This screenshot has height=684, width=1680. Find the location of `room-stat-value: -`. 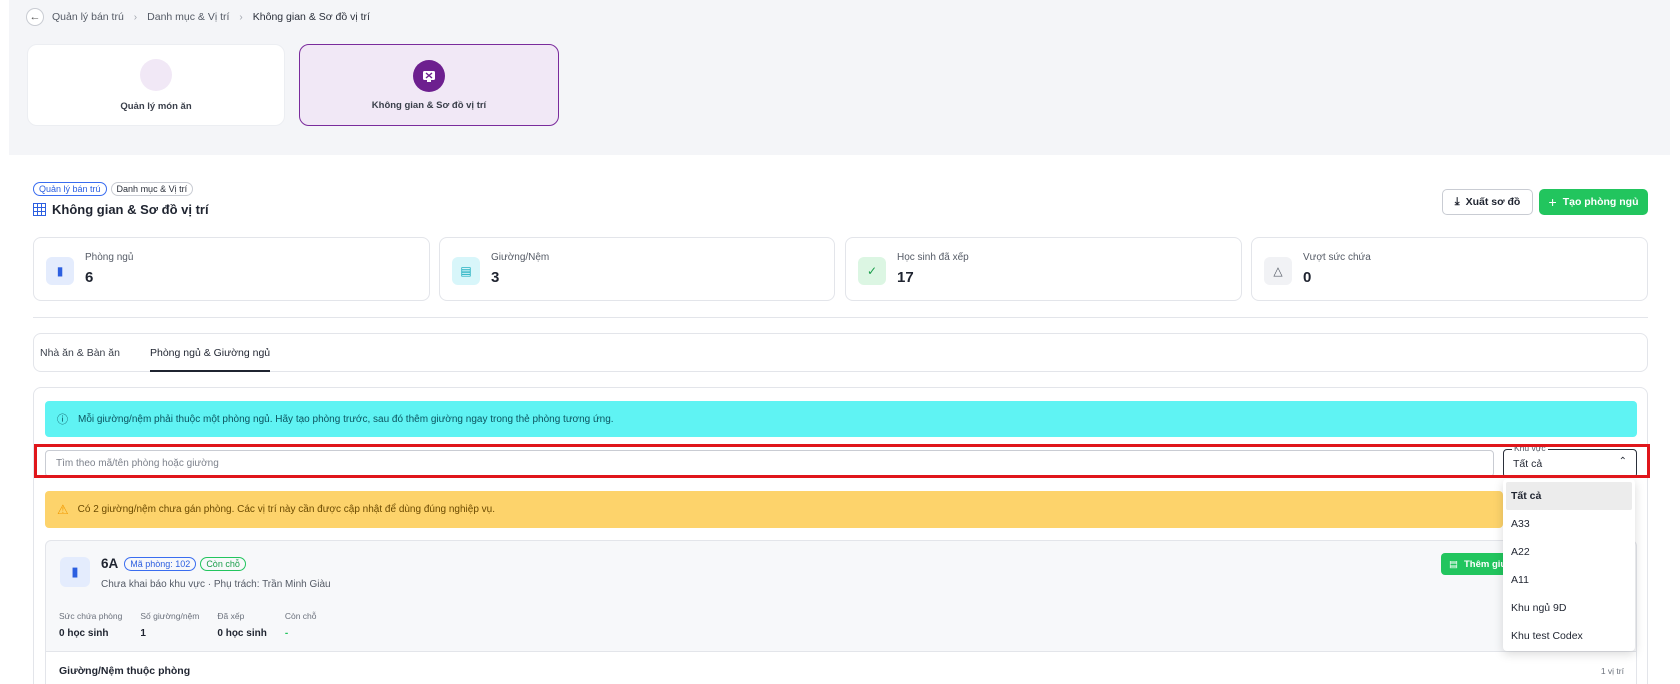

room-stat-value: - is located at coordinates (286, 633).